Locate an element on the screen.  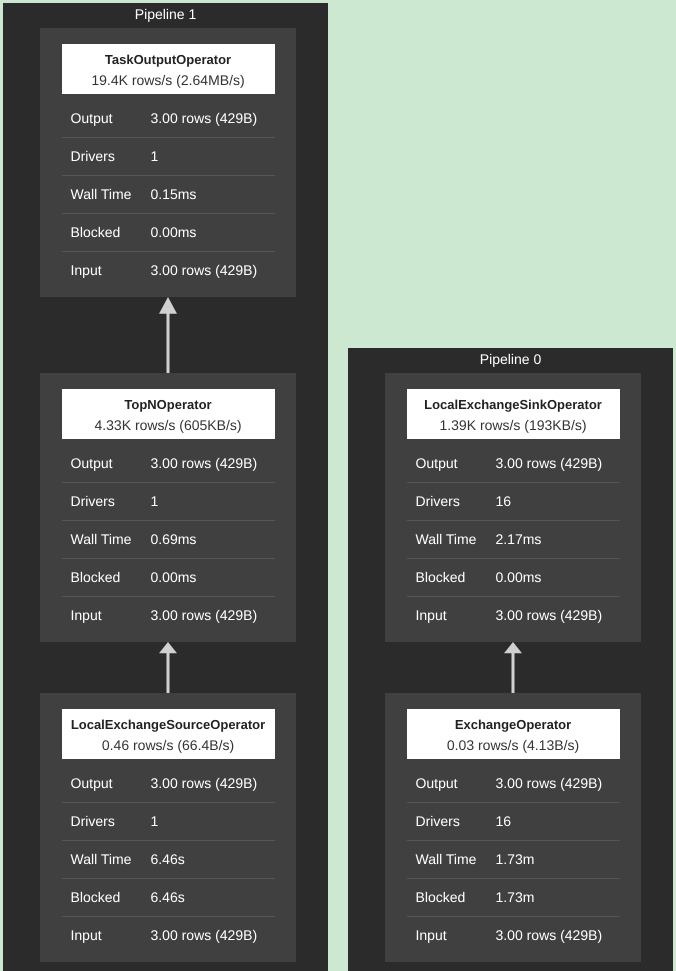
operator-rate: 1.39K rows/s (193KB/s) is located at coordinates (513, 425).